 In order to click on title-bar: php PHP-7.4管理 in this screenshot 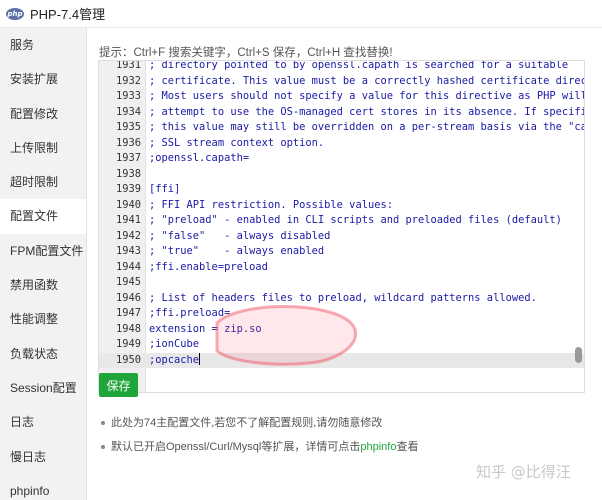, I will do `click(301, 14)`.